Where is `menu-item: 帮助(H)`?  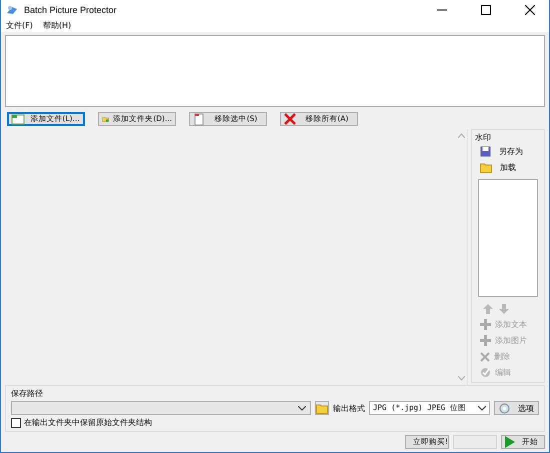 menu-item: 帮助(H) is located at coordinates (57, 25).